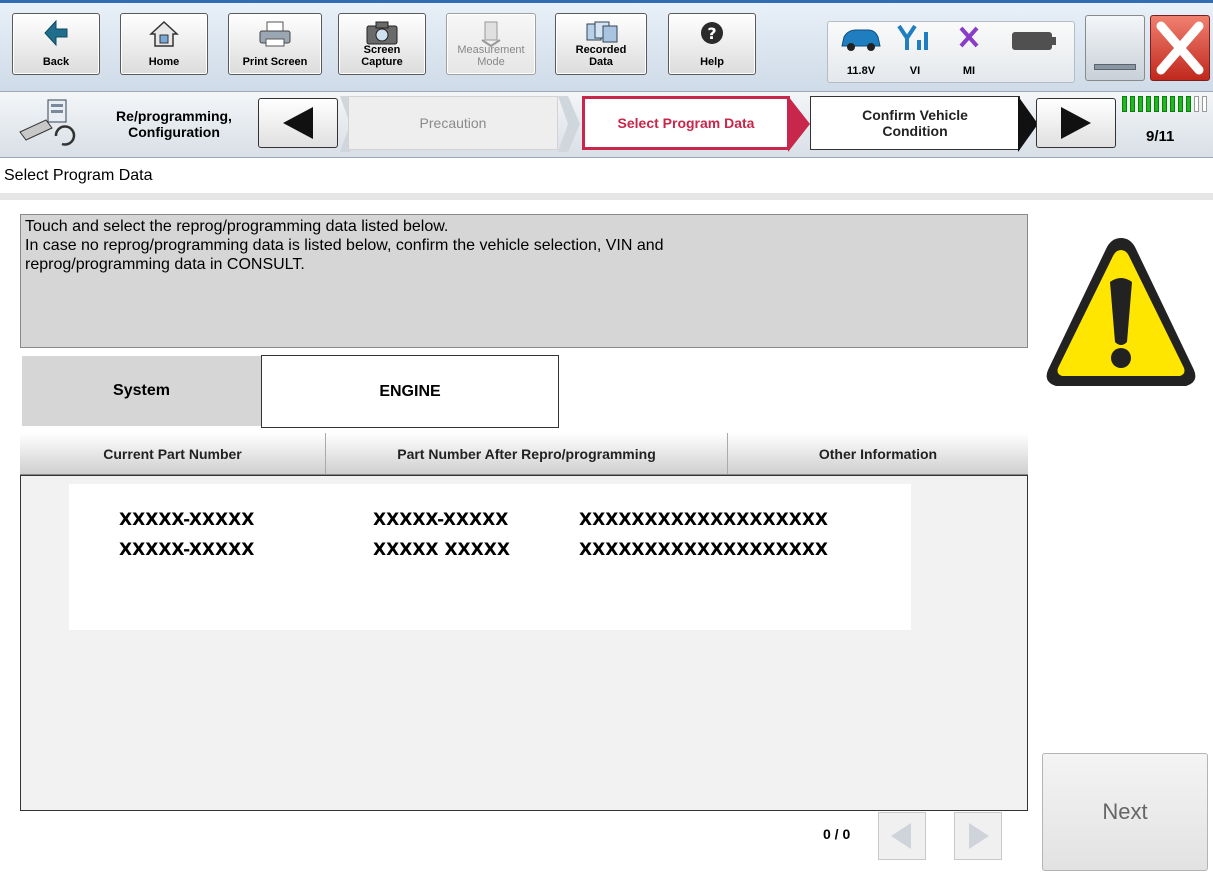 The width and height of the screenshot is (1213, 881). I want to click on battery-icon, so click(1034, 41).